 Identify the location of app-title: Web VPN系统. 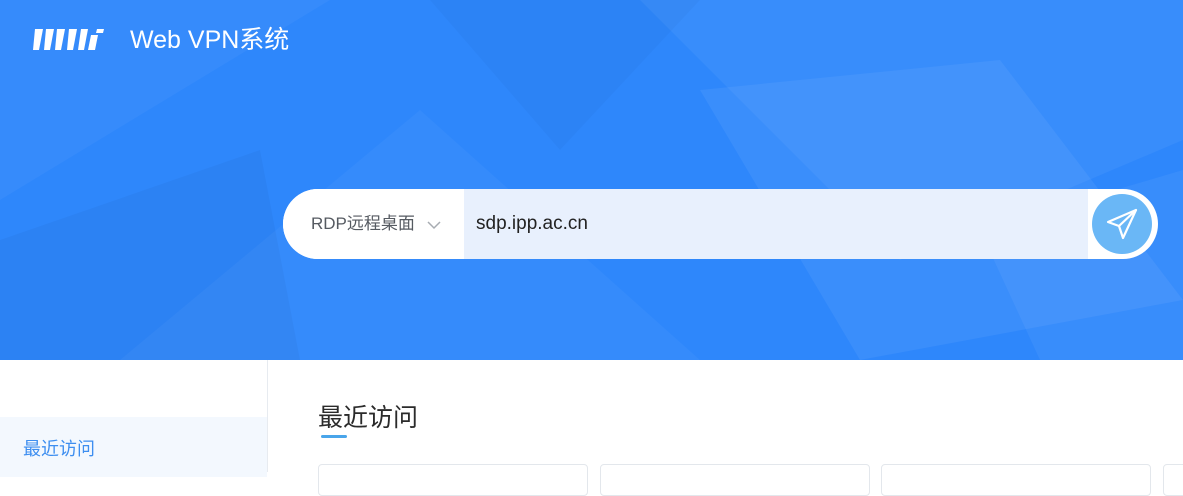
(210, 40).